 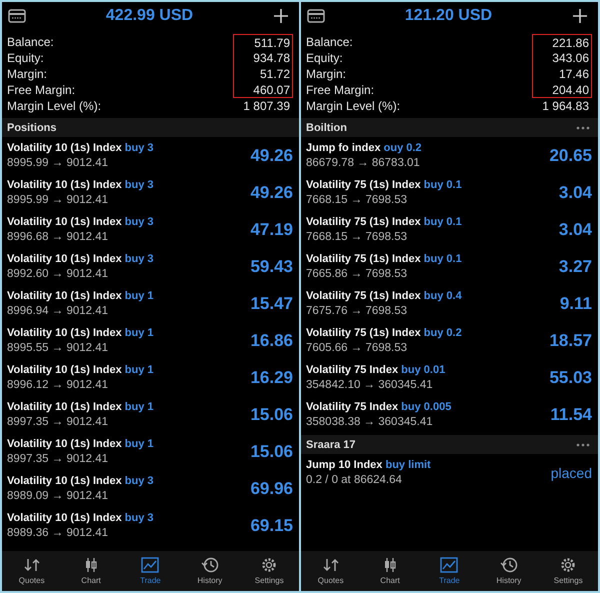 What do you see at coordinates (58, 348) in the screenshot?
I see `price-range: 8995.55 → 9012.41` at bounding box center [58, 348].